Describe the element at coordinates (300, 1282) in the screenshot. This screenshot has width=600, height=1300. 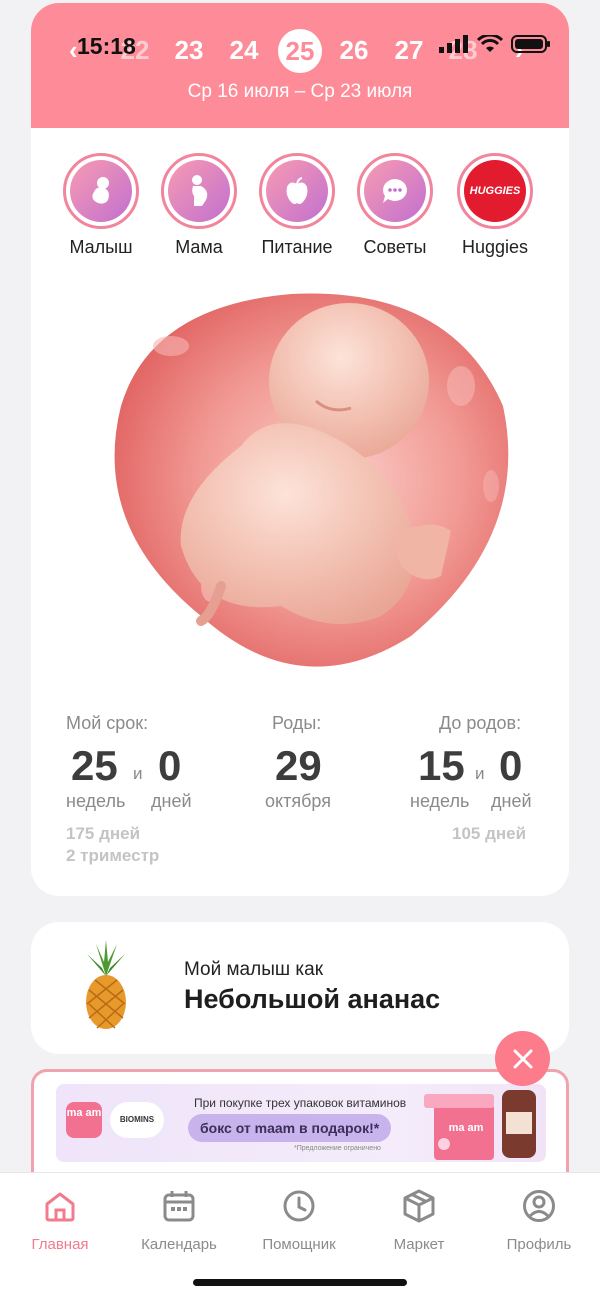
I see `home-indicator` at that location.